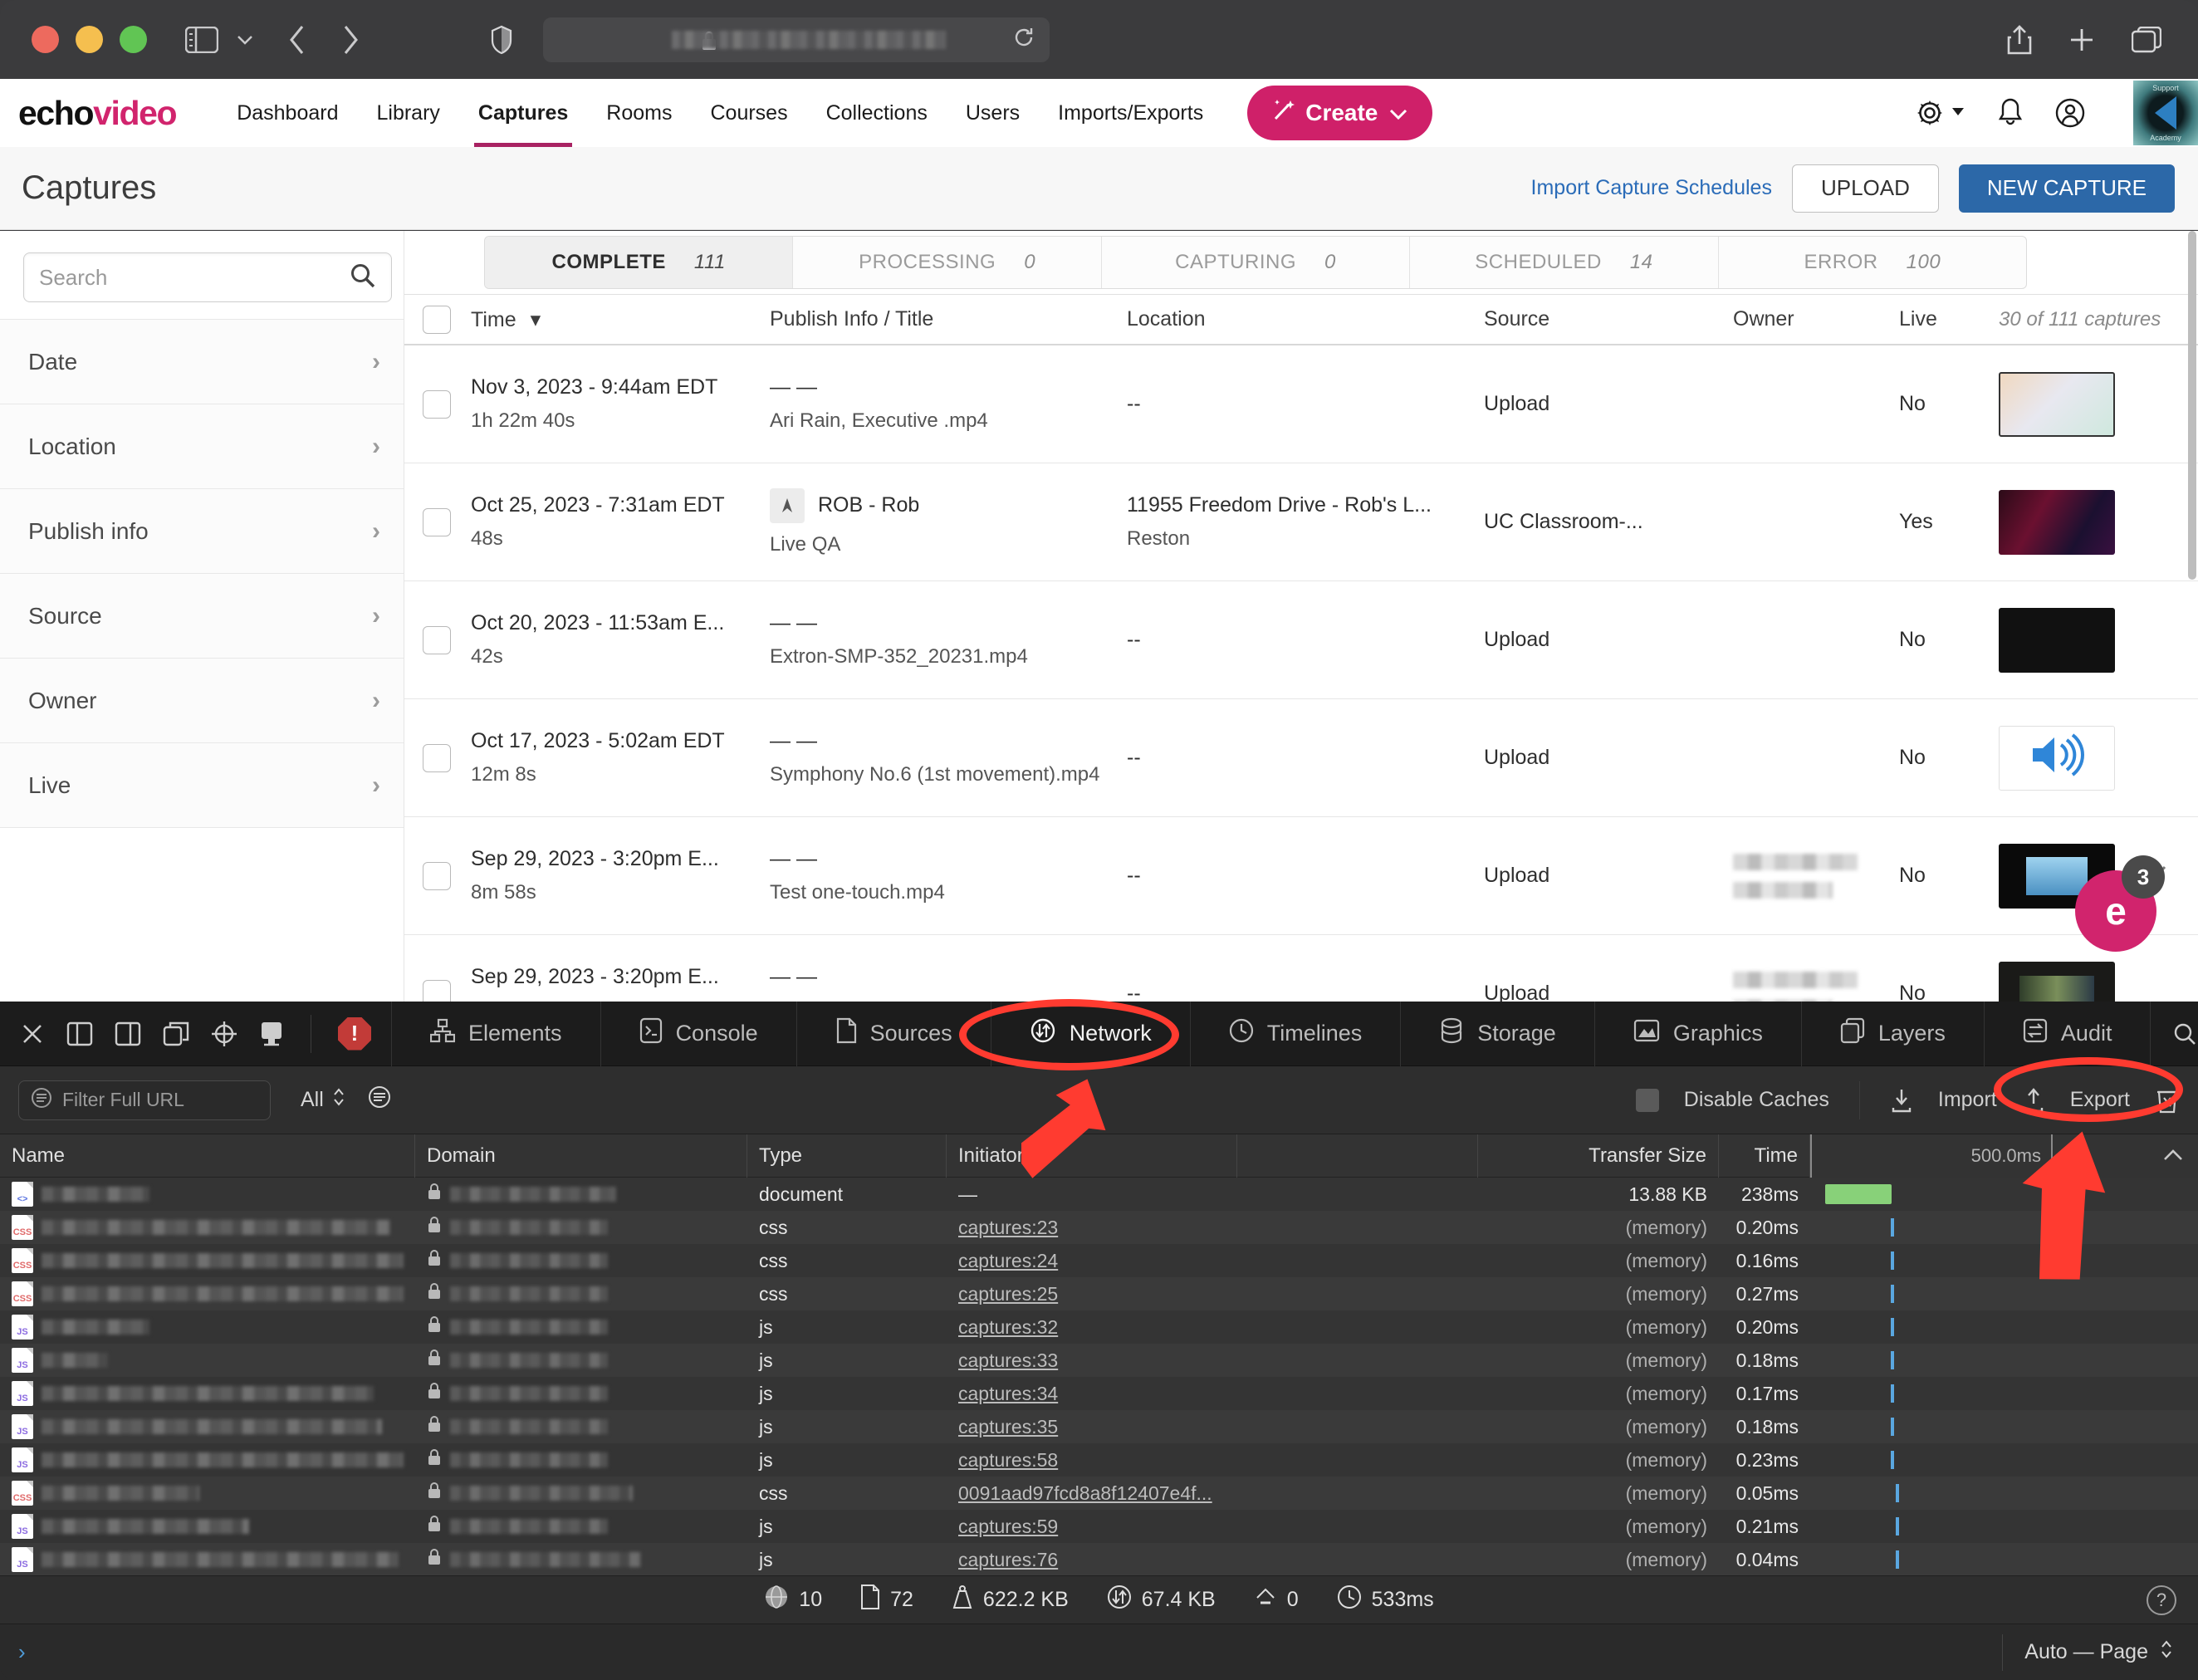  Describe the element at coordinates (22, 1652) in the screenshot. I see `console-prompt-icon: ›` at that location.